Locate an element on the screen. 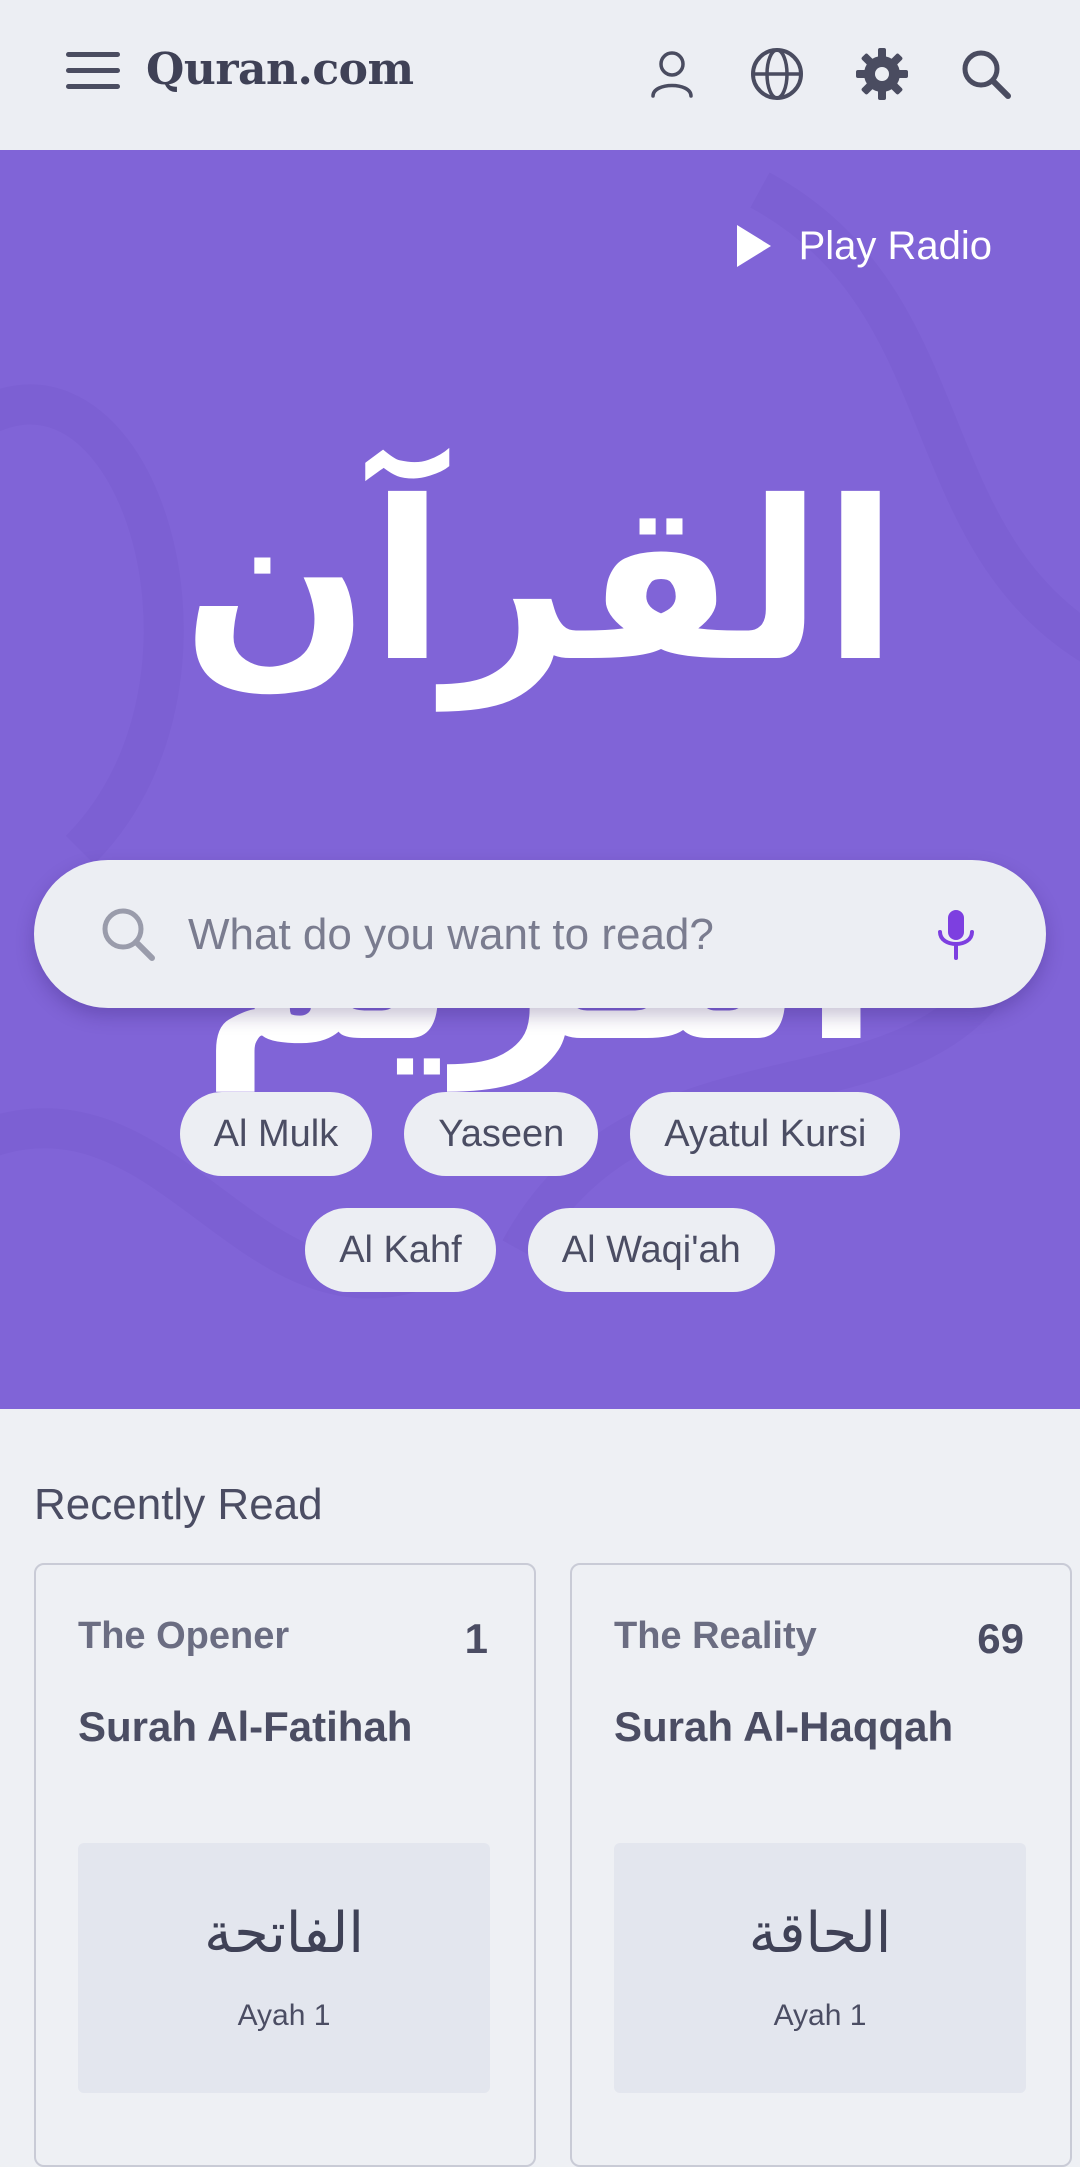 The width and height of the screenshot is (1080, 2167). quick-link-ayatul-kursi: Ayatul Kursi is located at coordinates (765, 1134).